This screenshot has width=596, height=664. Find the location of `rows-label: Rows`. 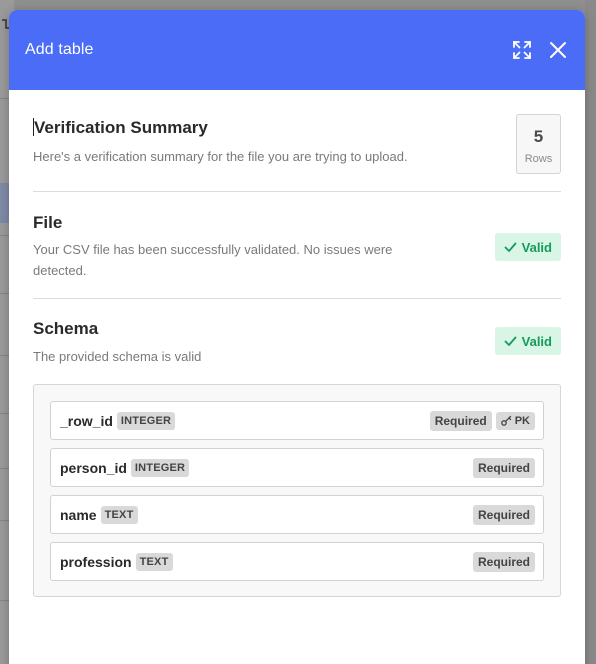

rows-label: Rows is located at coordinates (538, 159).